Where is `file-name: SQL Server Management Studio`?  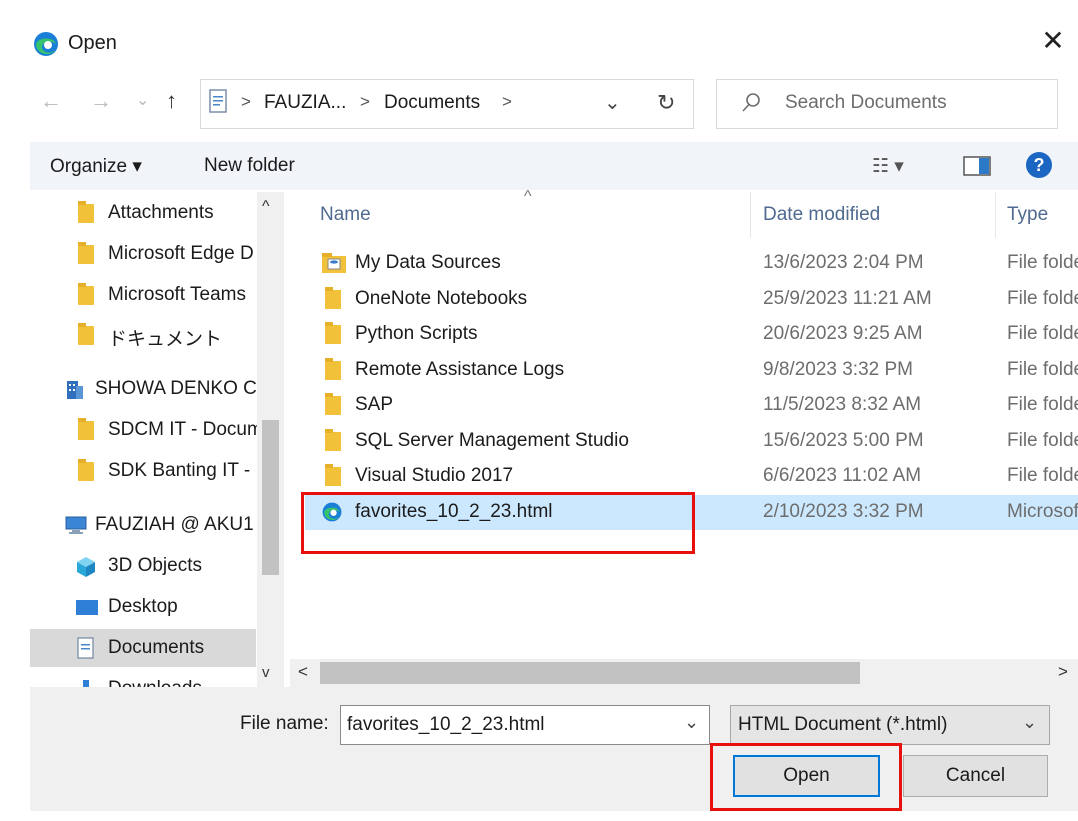 file-name: SQL Server Management Studio is located at coordinates (492, 440).